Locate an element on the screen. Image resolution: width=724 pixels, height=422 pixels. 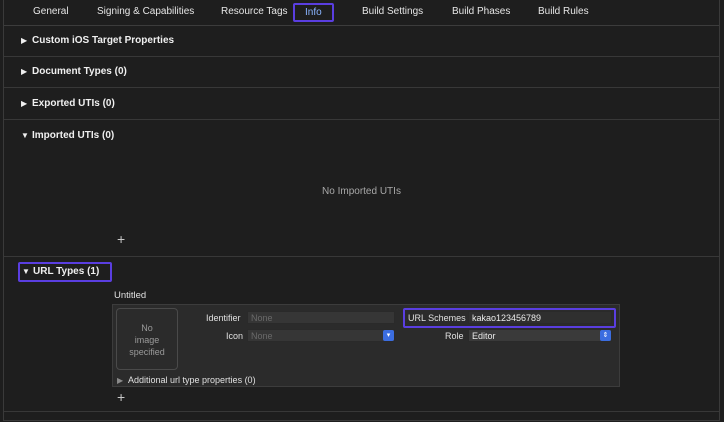
section-document-types: ▶ Document Types (0) is located at coordinates (361, 72).